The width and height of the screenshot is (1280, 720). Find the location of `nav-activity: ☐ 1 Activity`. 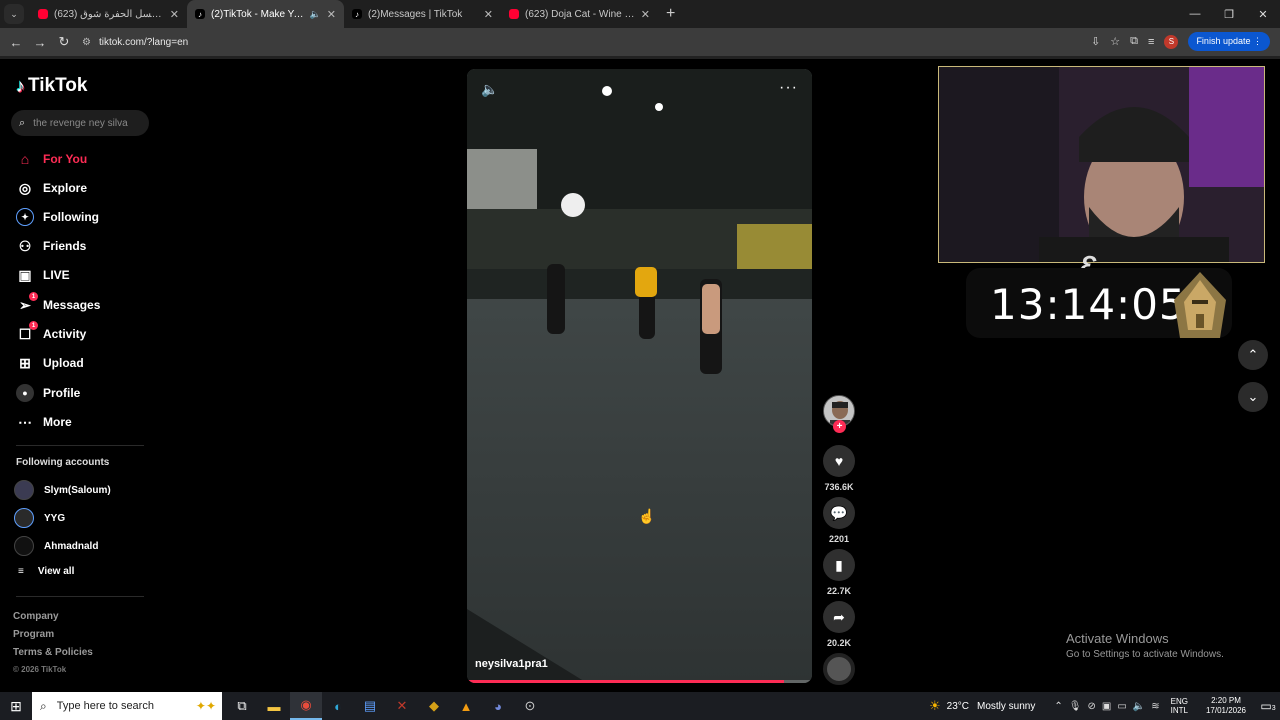

nav-activity: ☐ 1 Activity is located at coordinates (51, 332).